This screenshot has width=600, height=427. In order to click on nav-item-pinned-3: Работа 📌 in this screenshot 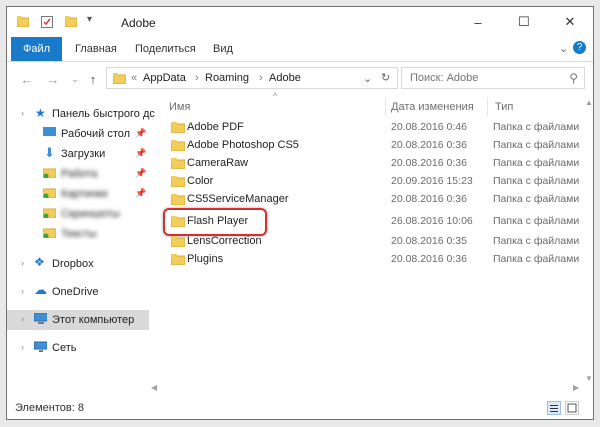, I will do `click(78, 174)`.